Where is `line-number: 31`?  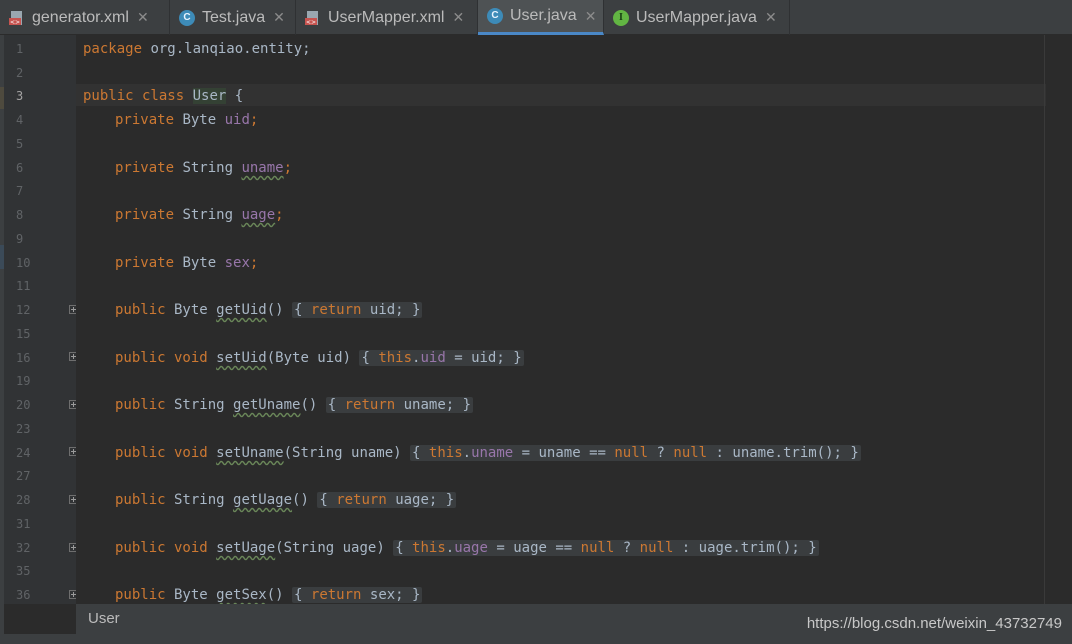
line-number: 31 is located at coordinates (23, 524).